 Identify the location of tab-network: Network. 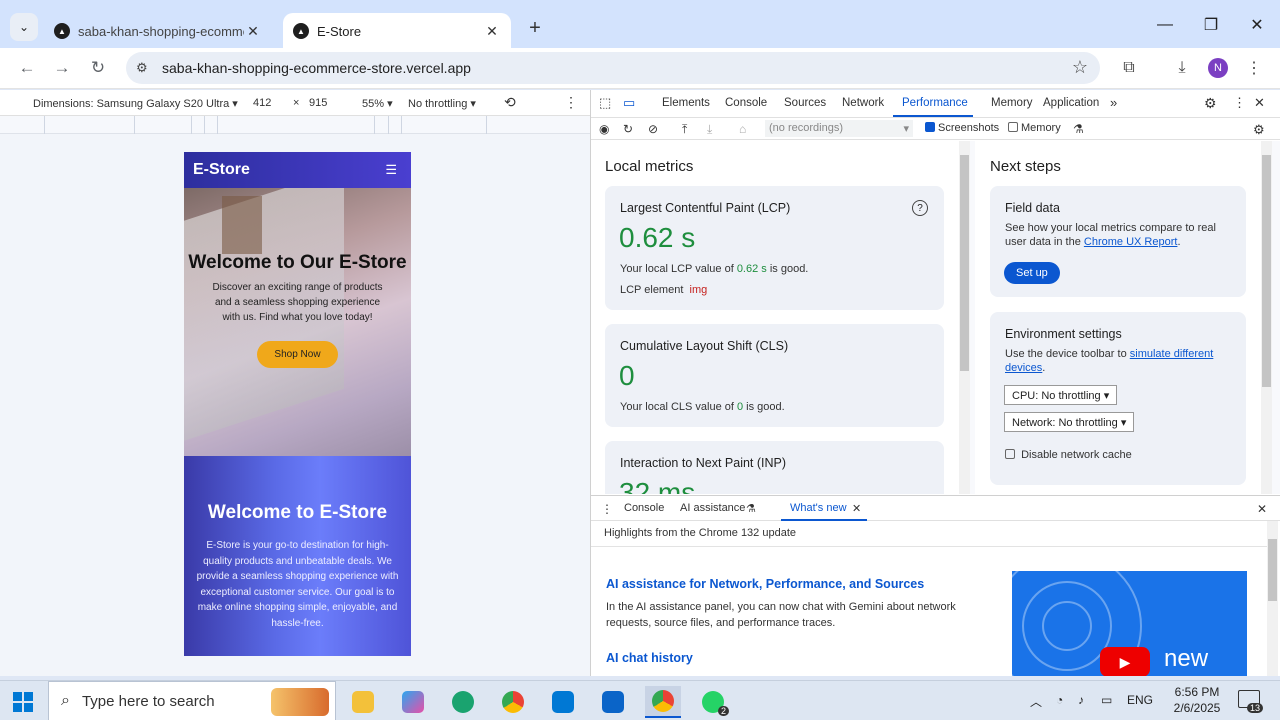
(863, 103).